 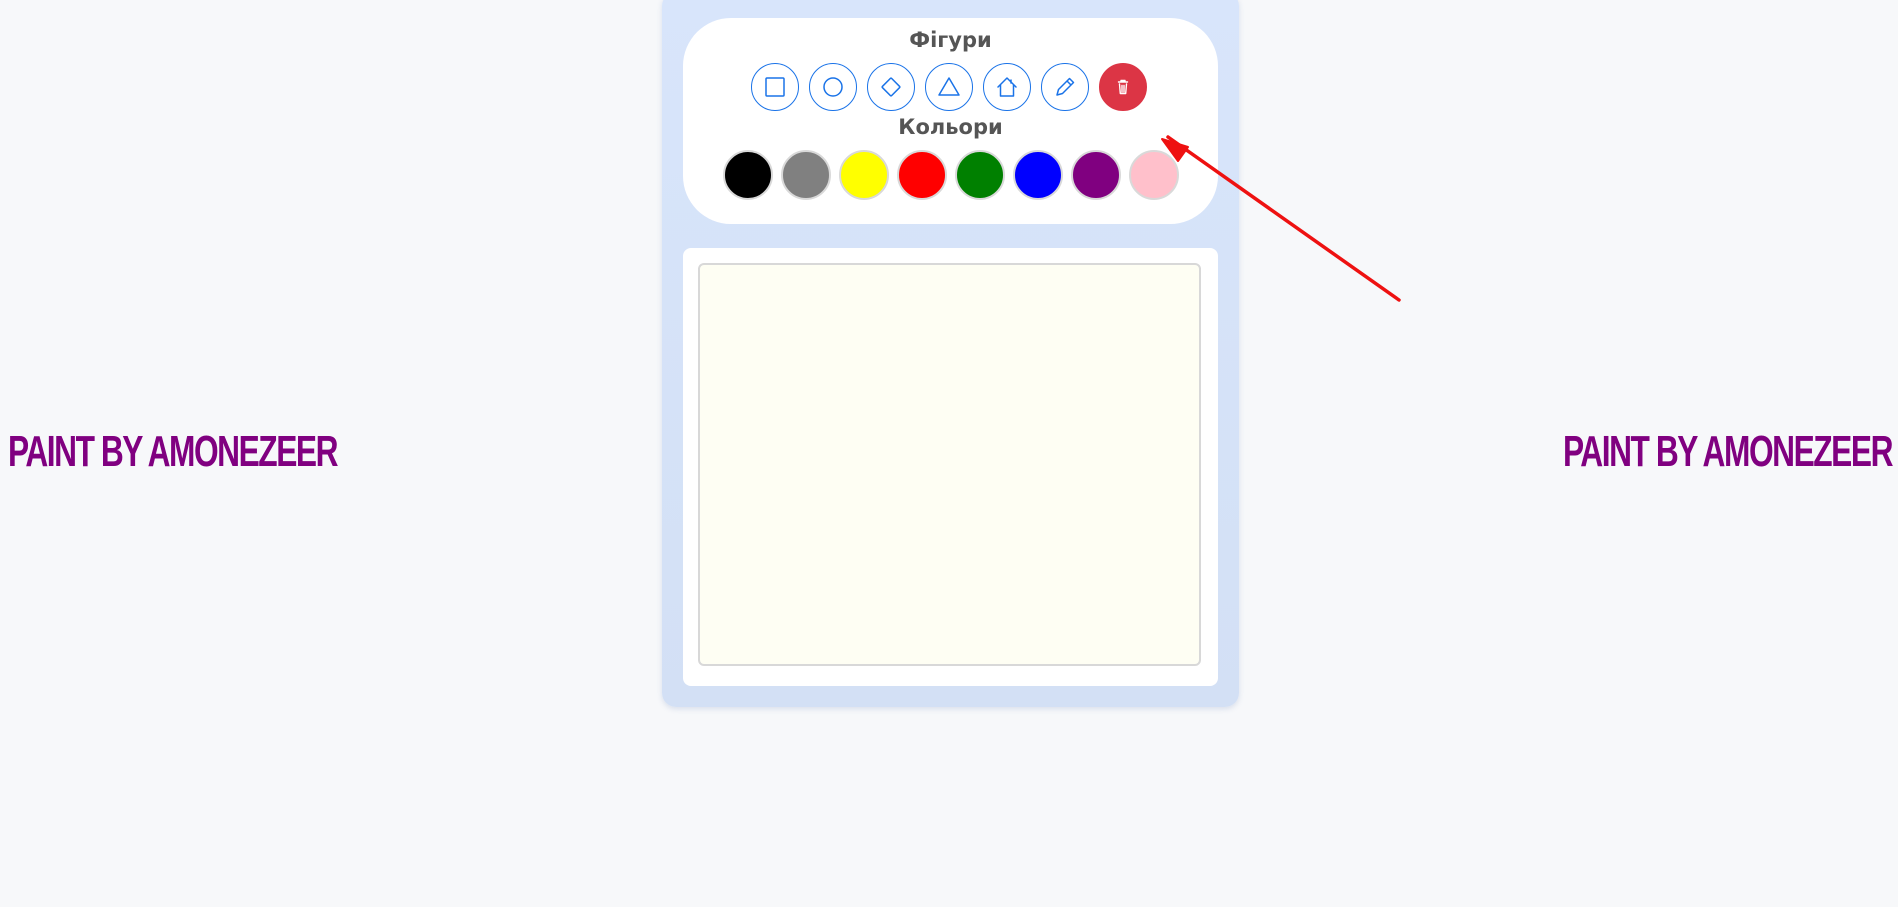 I want to click on triangle-icon, so click(x=949, y=86).